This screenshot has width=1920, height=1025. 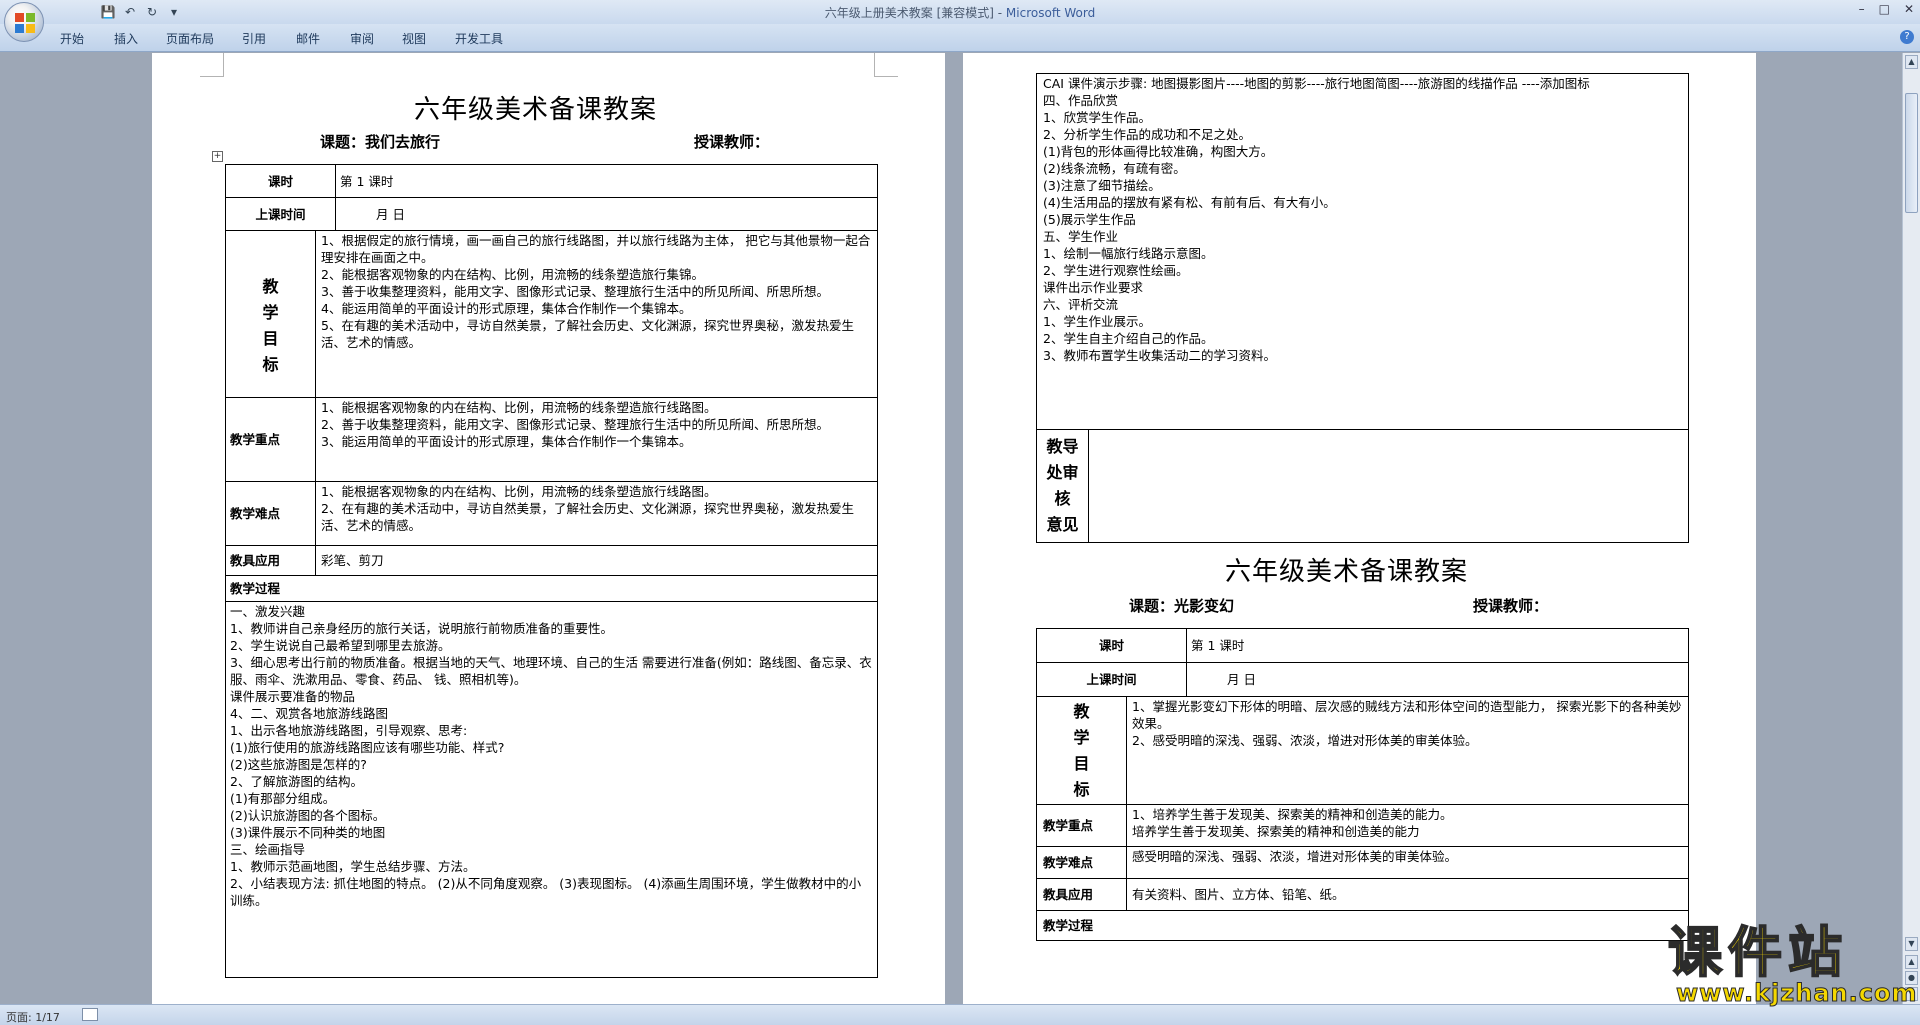 I want to click on difficult-point-item: 1、能根据客观物象的内在结构、比例，用流畅的线条塑造旅行线路图。, so click(x=519, y=491).